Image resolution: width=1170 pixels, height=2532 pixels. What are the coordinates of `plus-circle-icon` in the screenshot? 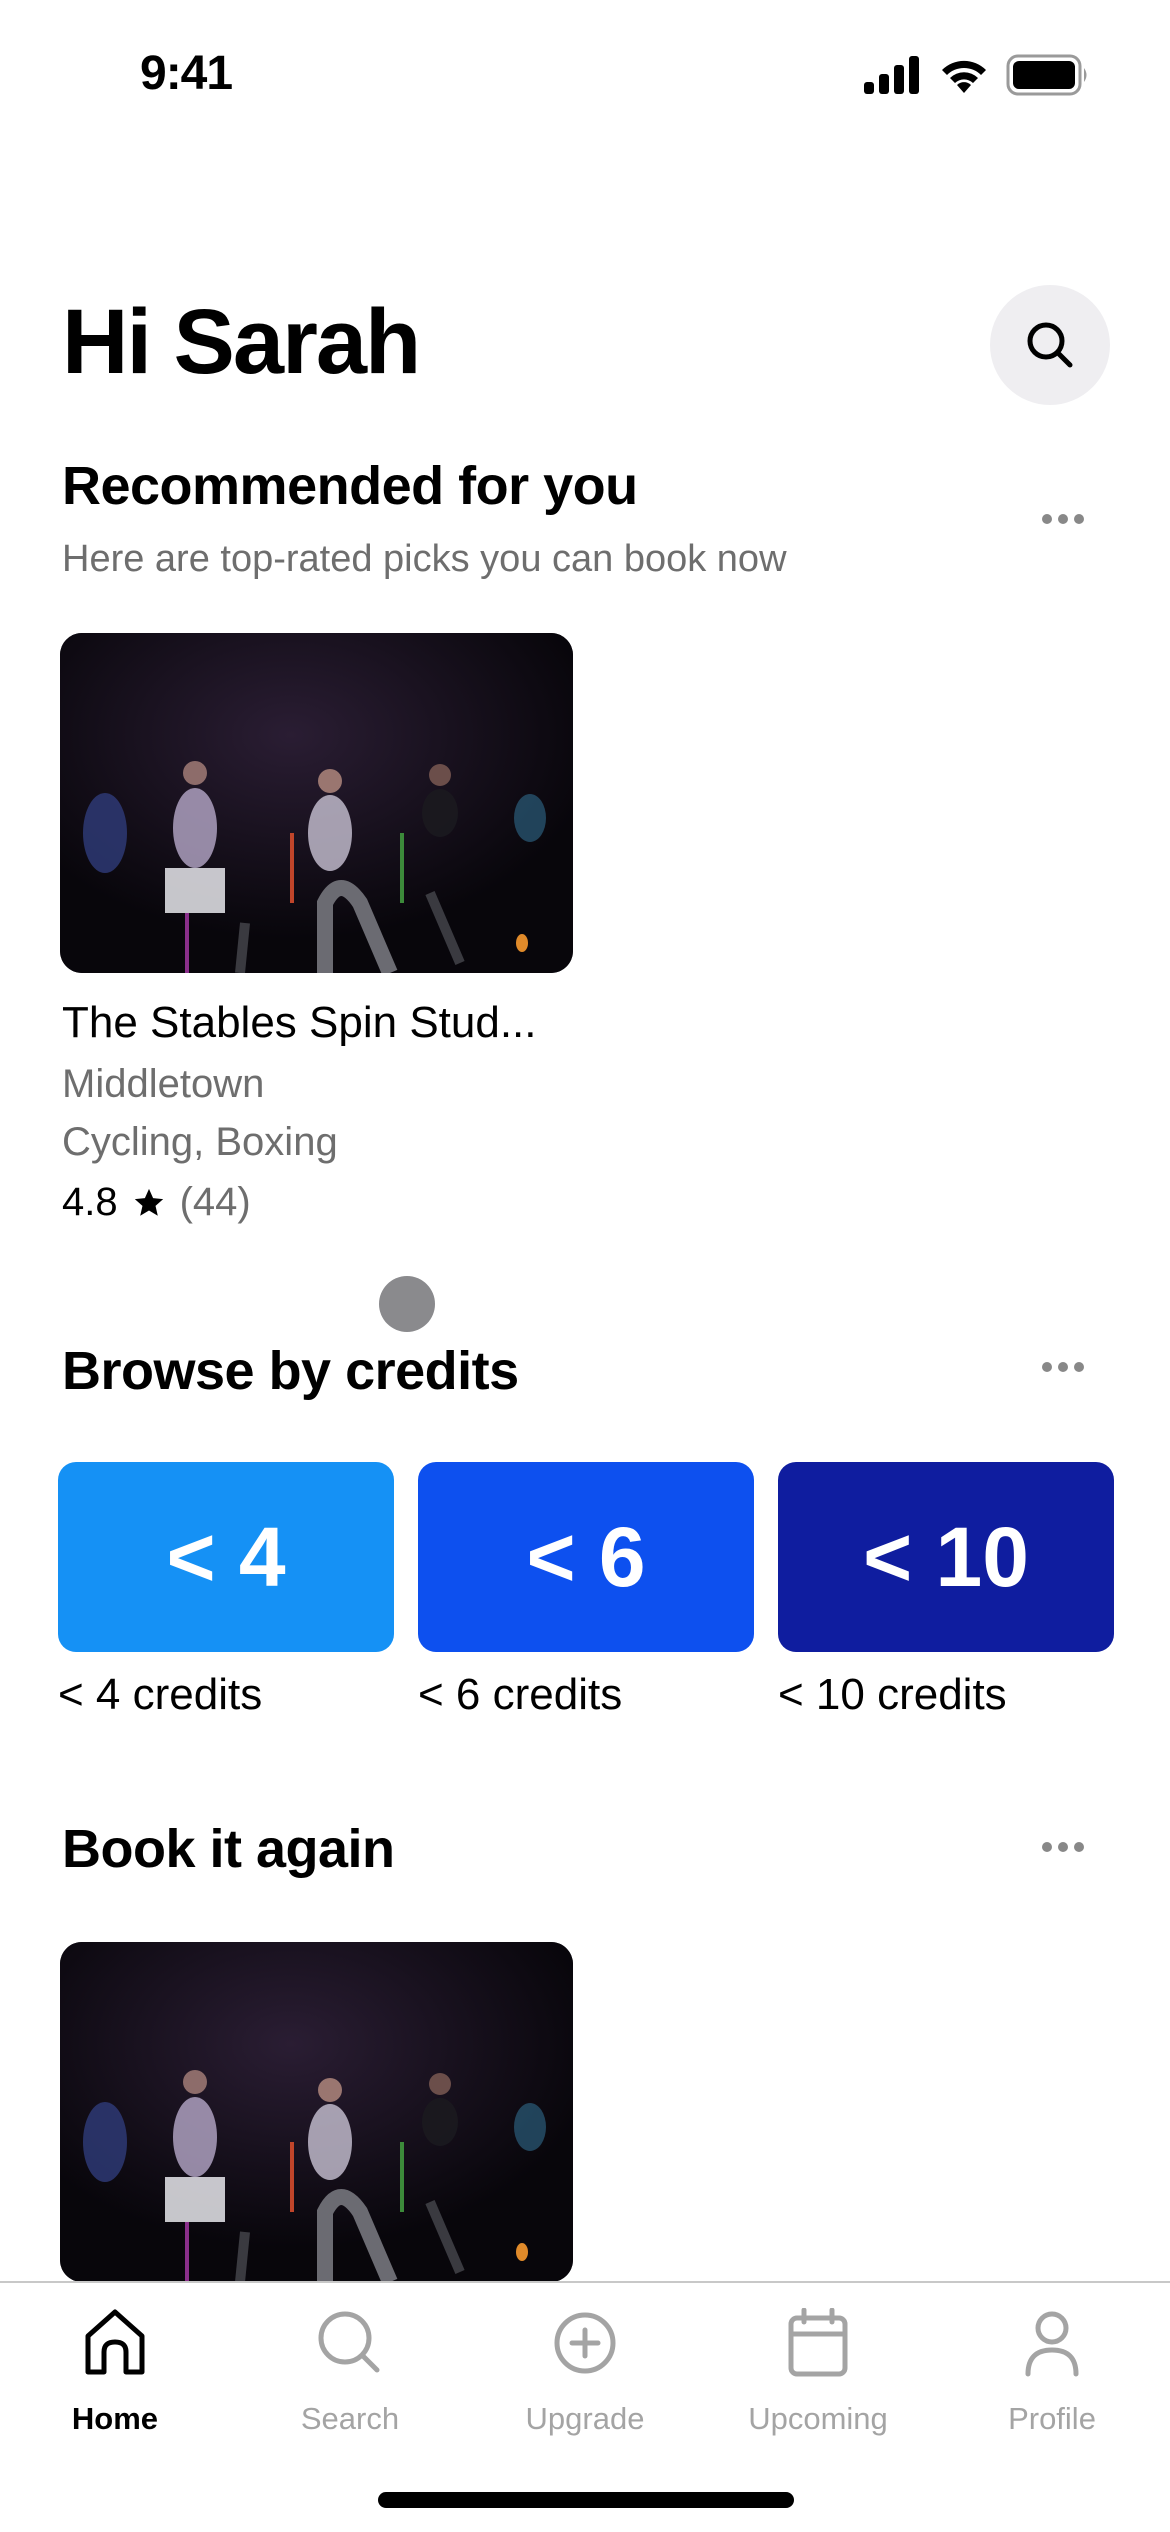 It's located at (585, 2343).